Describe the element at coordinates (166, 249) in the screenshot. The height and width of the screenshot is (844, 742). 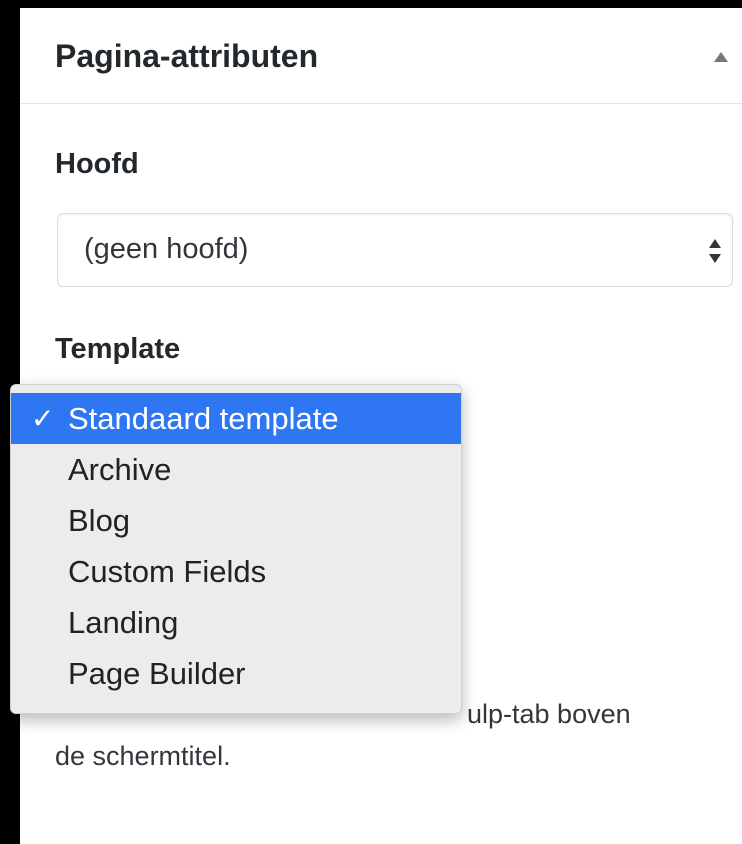
I see `parent-select-value: (geen hoofd)` at that location.